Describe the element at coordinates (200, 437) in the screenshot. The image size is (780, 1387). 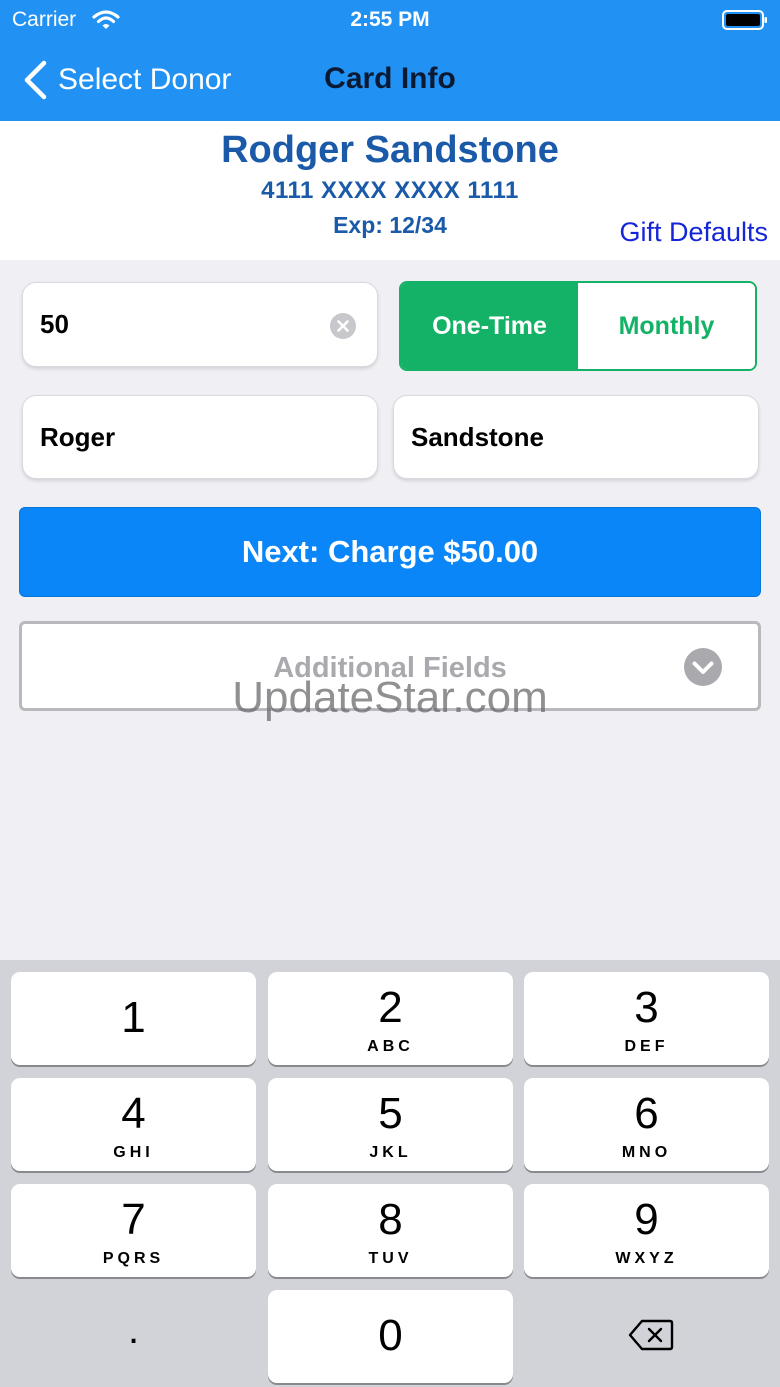
I see `first-name-field: Roger` at that location.